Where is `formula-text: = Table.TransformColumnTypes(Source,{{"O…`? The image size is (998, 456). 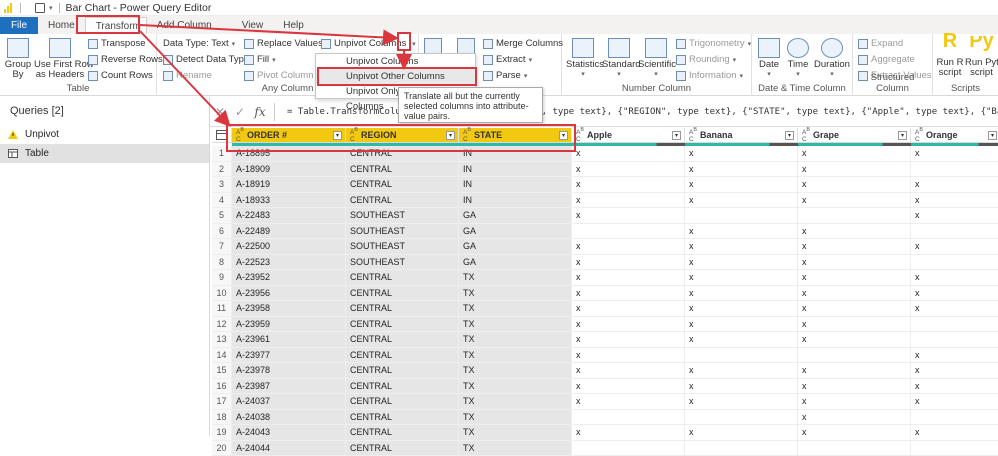
formula-text: = Table.TransformColumnTypes(Source,{{"O… is located at coordinates (642, 112).